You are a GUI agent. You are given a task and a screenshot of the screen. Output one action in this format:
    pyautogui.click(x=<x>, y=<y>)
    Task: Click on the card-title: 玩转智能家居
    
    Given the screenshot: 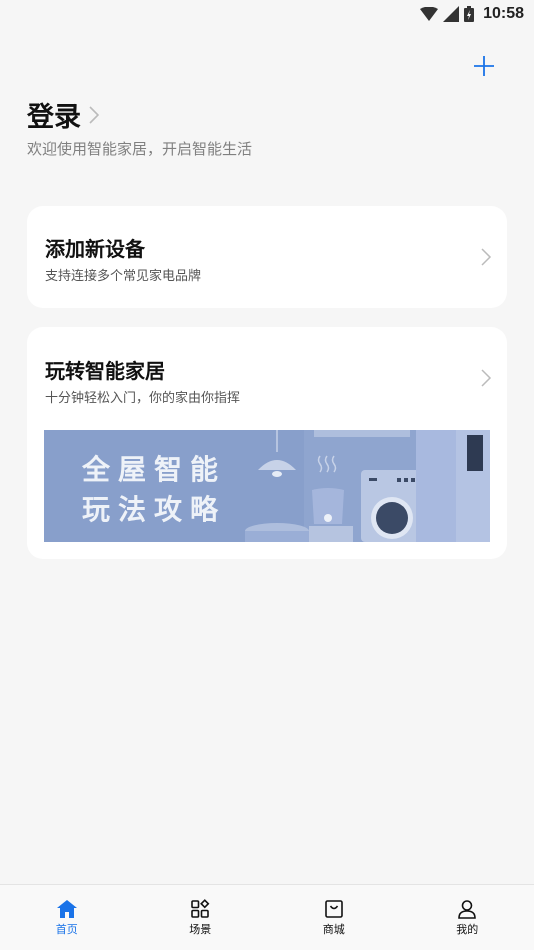 What is the action you would take?
    pyautogui.click(x=105, y=371)
    